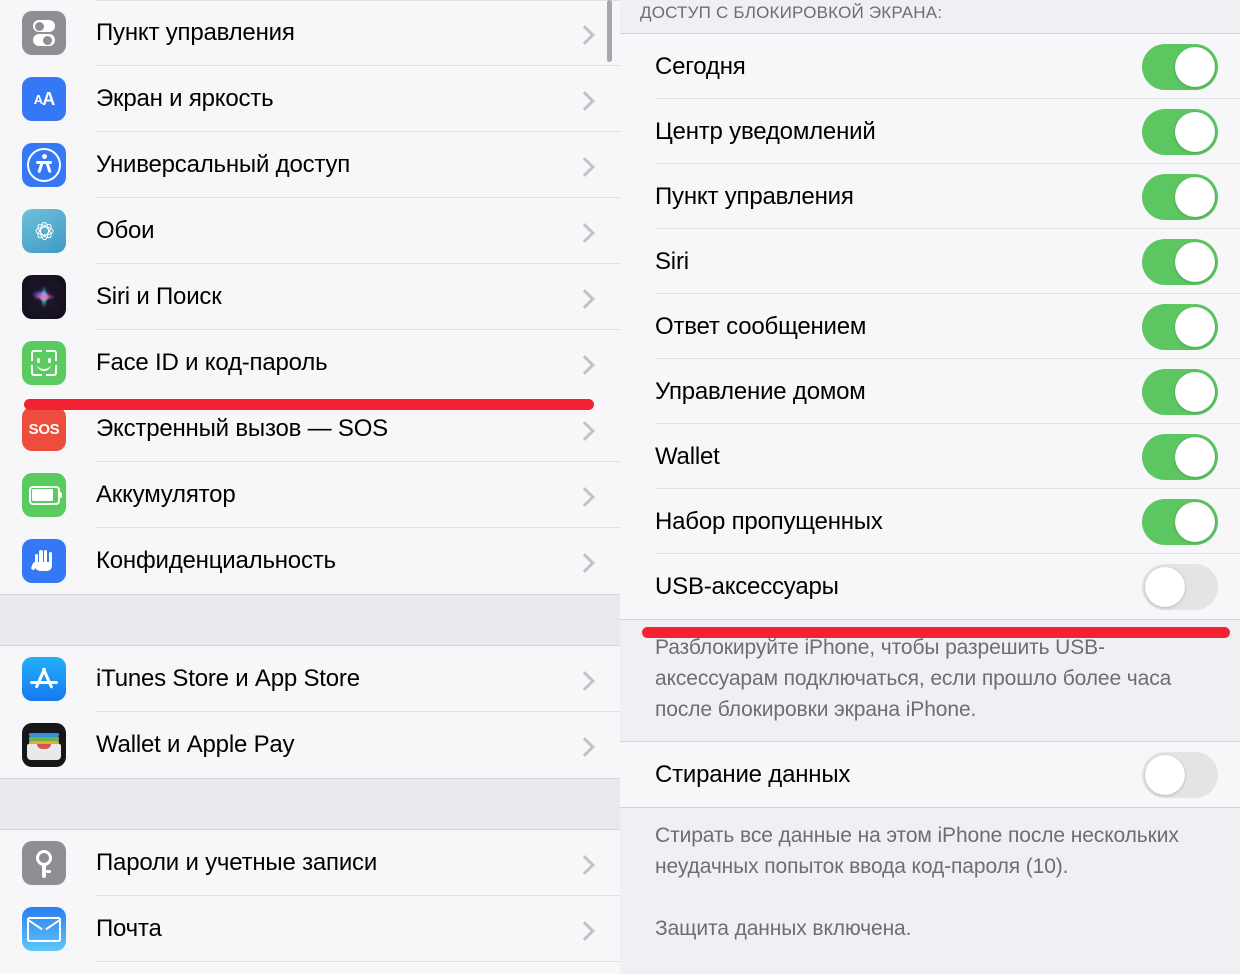  I want to click on sidebar-item-face-id-passcode: Face ID и код-пароль, so click(310, 363).